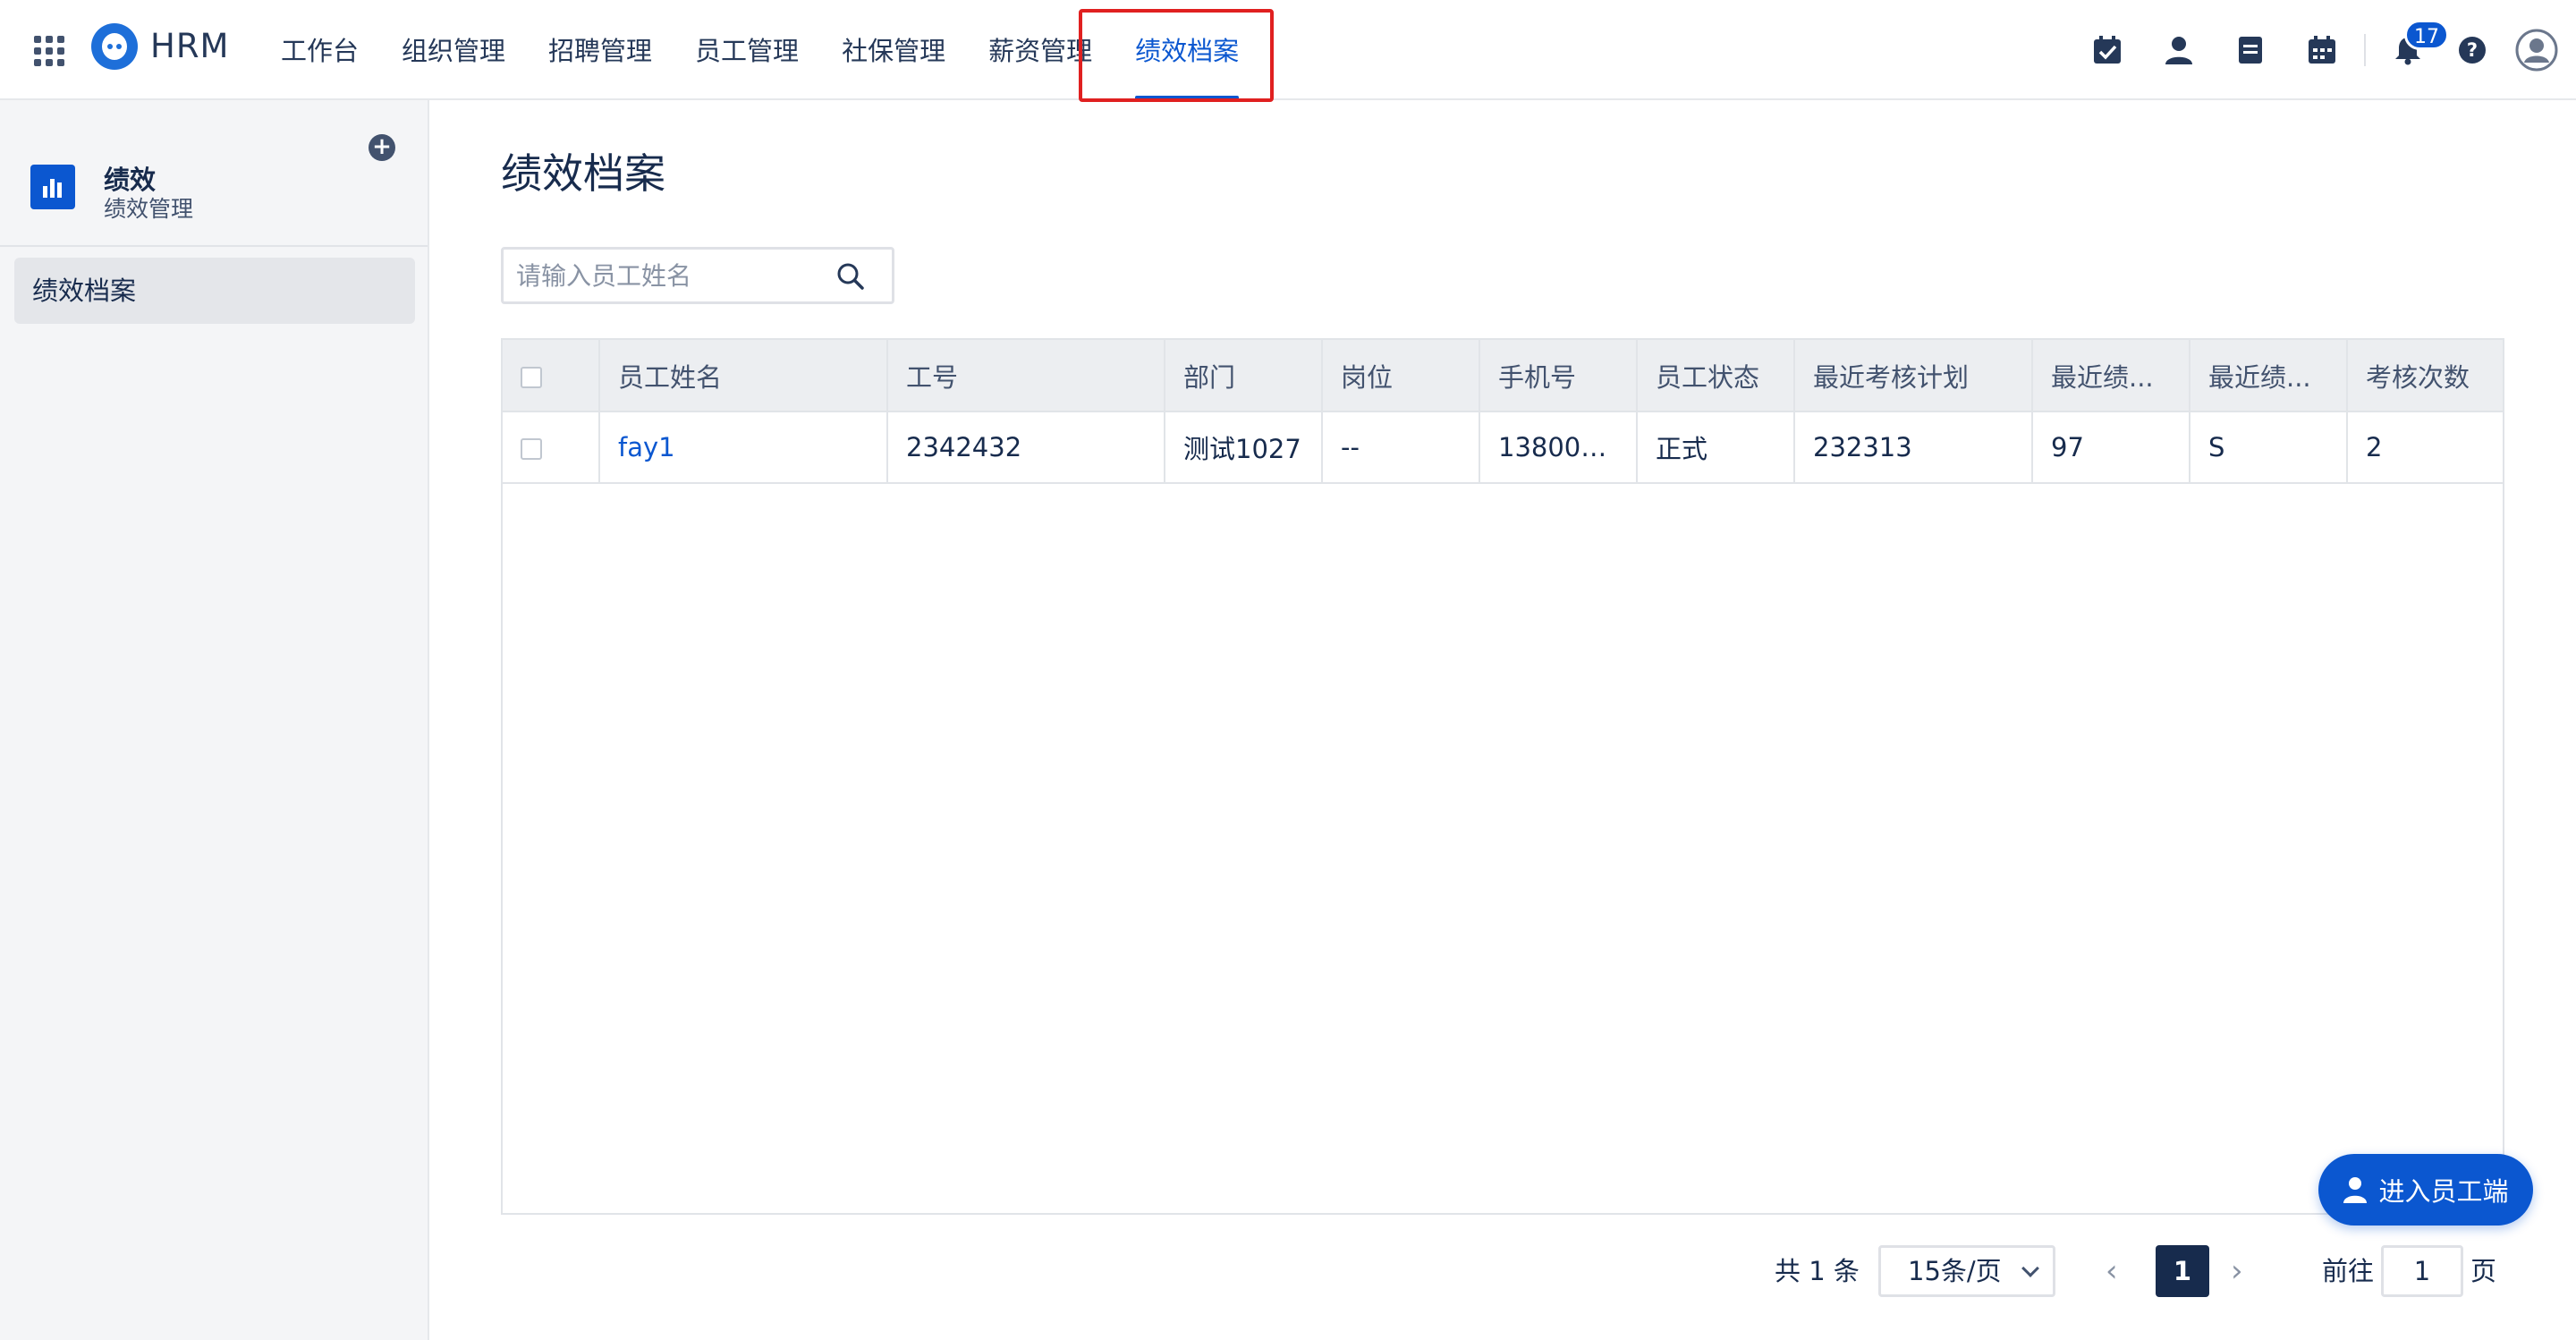 The width and height of the screenshot is (2576, 1340). What do you see at coordinates (2443, 1191) in the screenshot?
I see `enter-employee-portal-label: 进入员工端` at bounding box center [2443, 1191].